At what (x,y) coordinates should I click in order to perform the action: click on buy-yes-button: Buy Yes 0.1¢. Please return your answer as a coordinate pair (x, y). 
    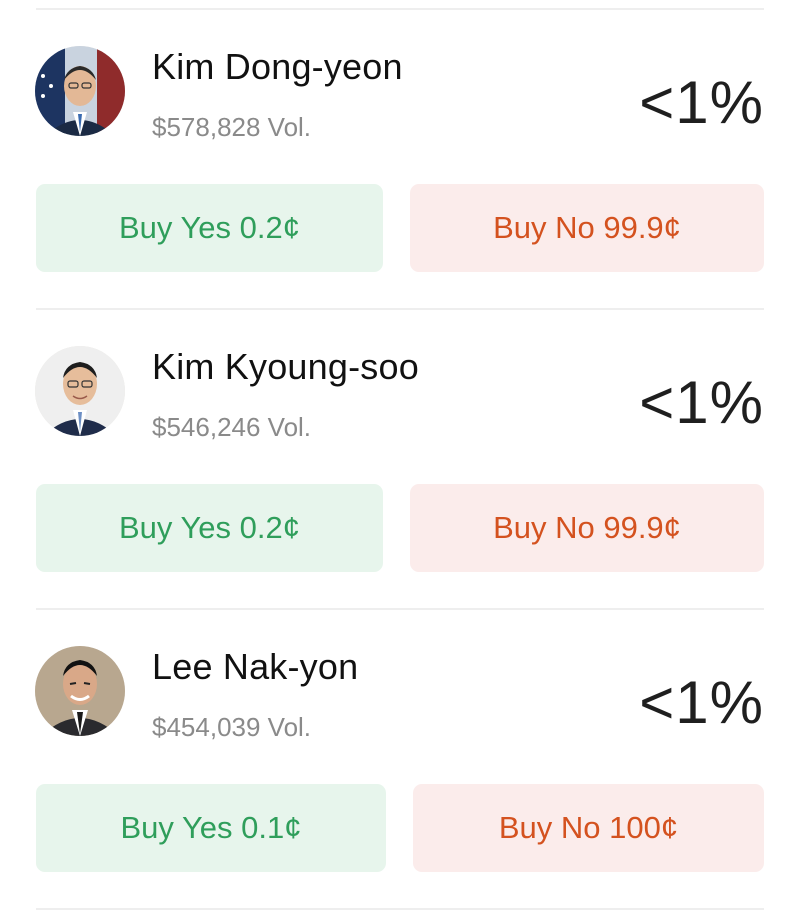
    Looking at the image, I should click on (211, 828).